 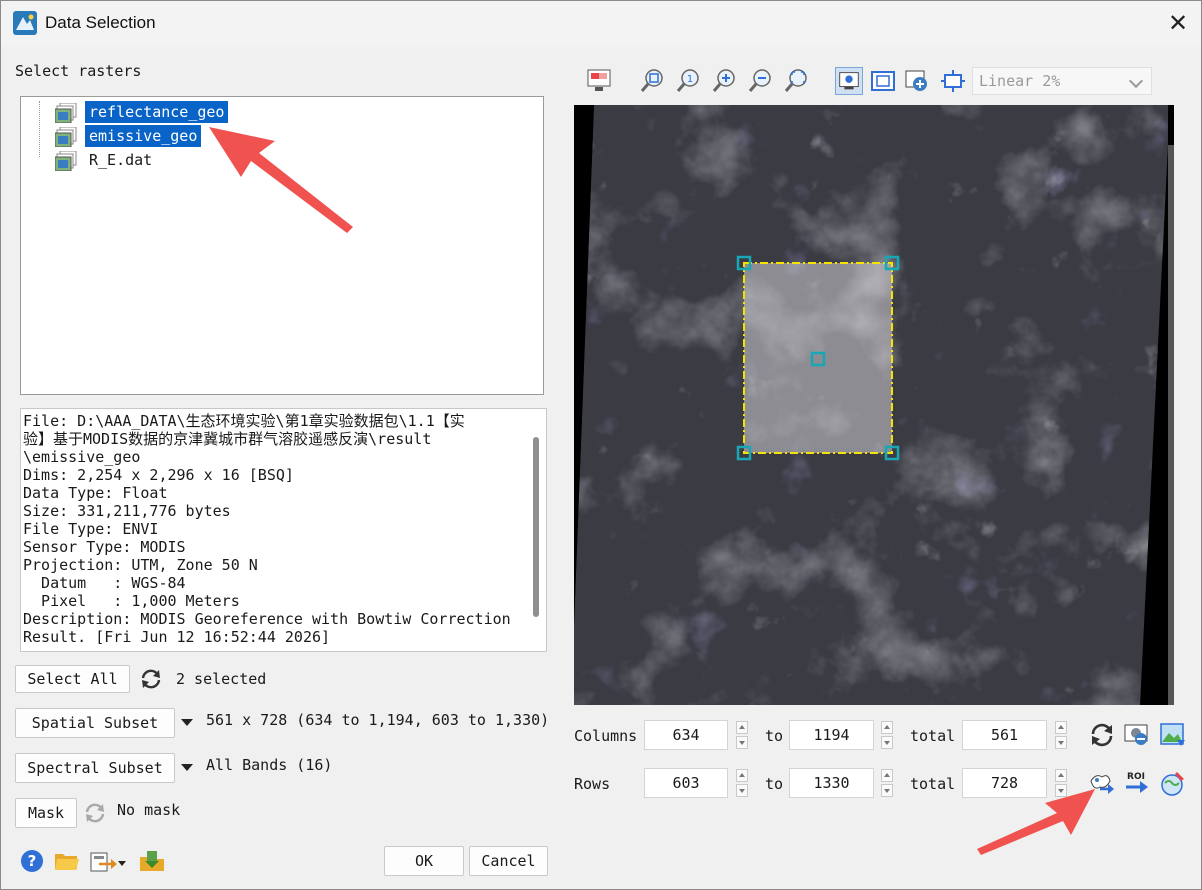 I want to click on open-folder-icon, so click(x=67, y=861).